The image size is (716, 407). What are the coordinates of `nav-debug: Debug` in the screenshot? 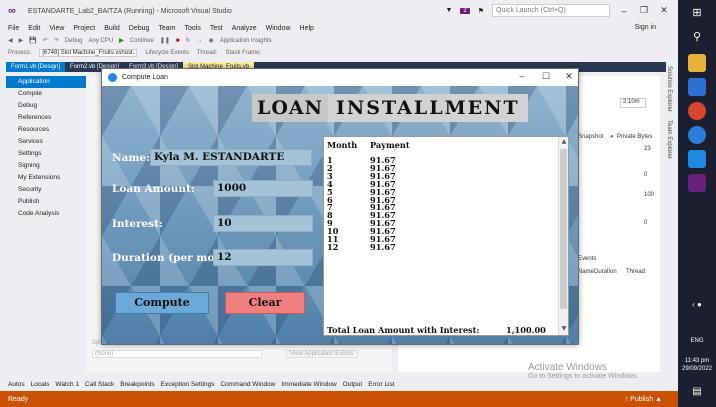 It's located at (46, 106).